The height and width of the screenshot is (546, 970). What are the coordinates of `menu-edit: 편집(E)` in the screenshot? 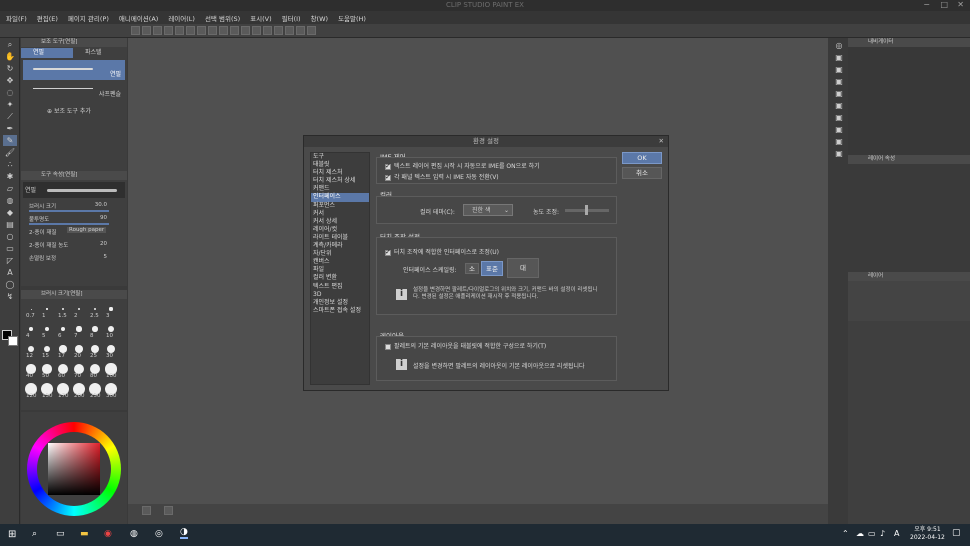 It's located at (47, 18).